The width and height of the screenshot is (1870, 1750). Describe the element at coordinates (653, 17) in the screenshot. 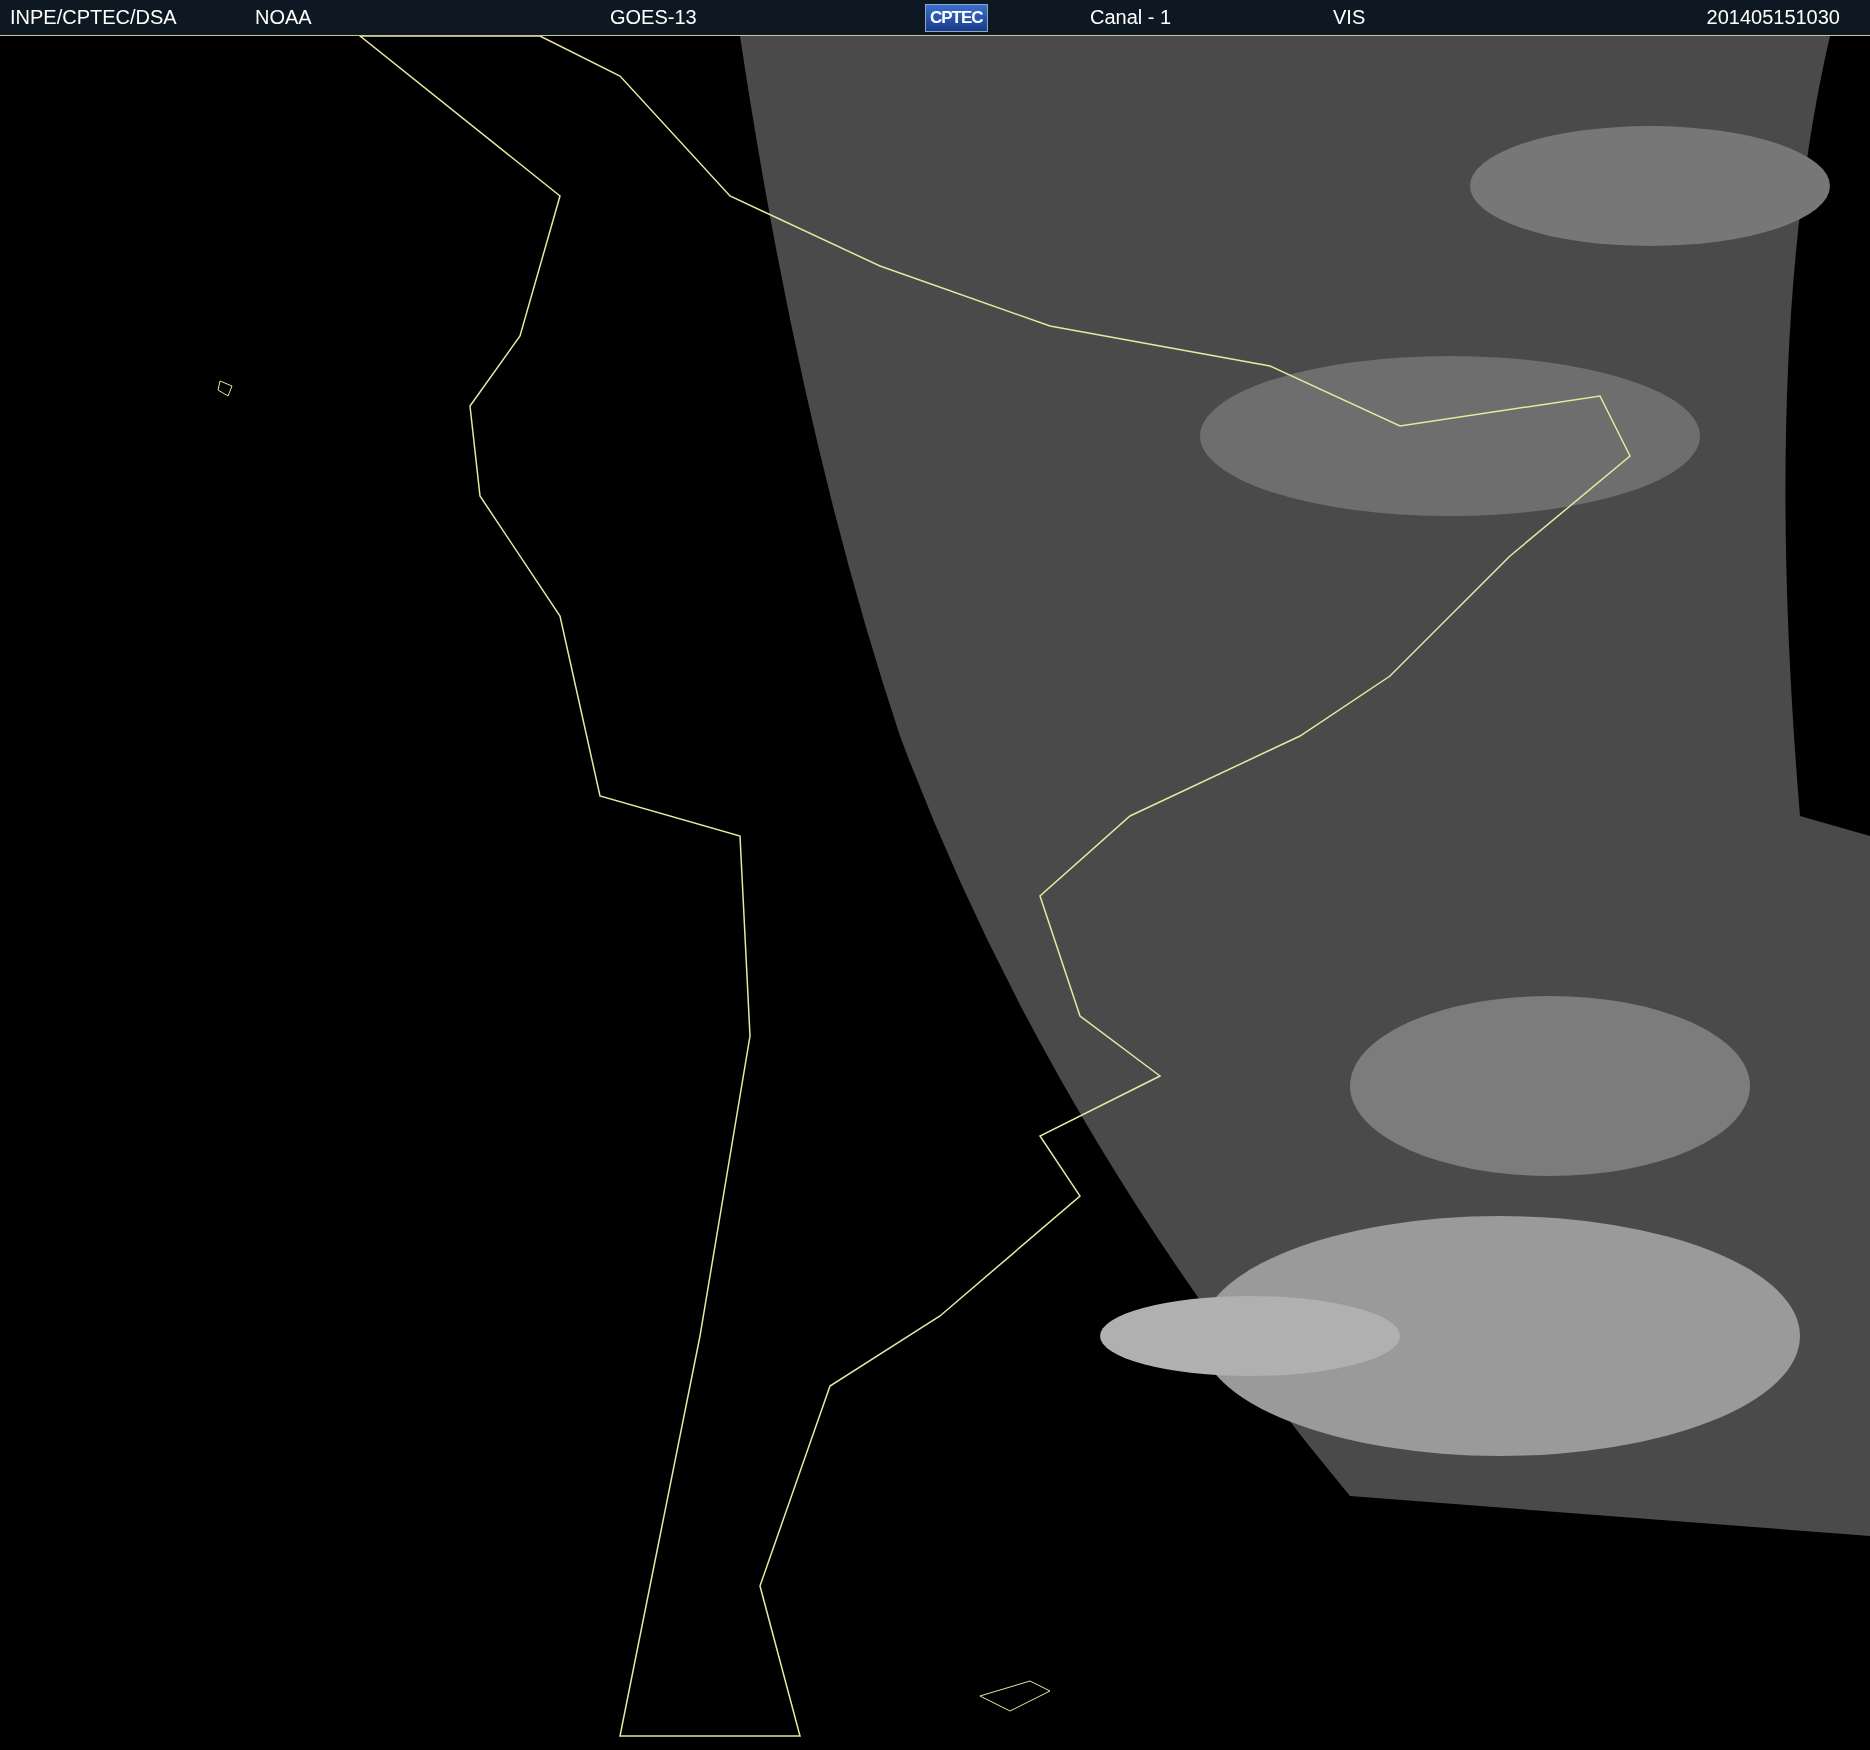

I see `satellite-label: GOES-13` at that location.